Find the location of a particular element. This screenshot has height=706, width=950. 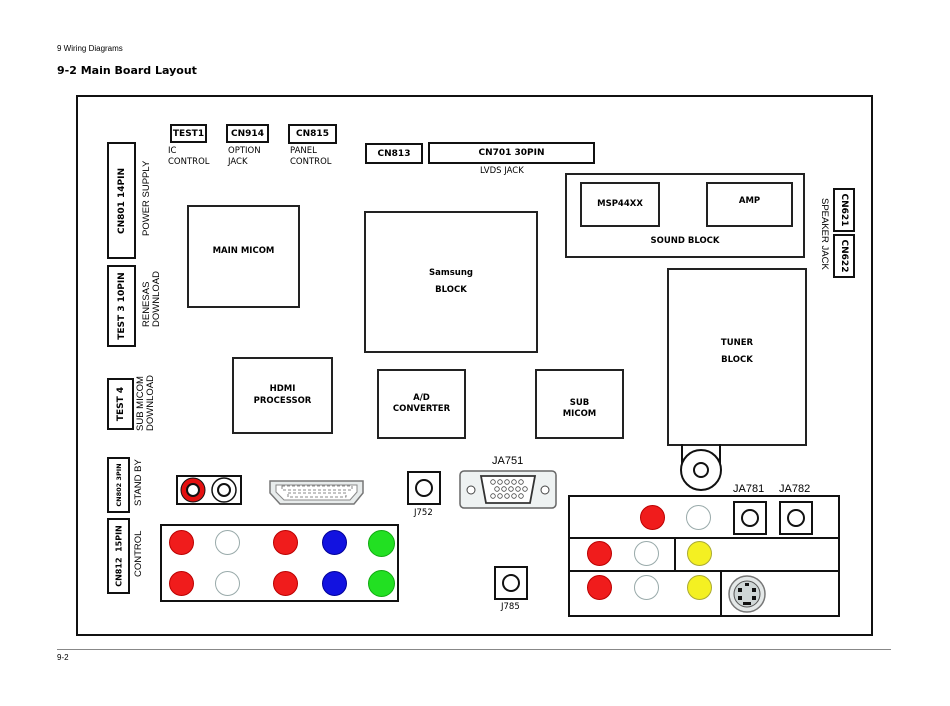

connector-label: TEST 4 is located at coordinates (120, 404).